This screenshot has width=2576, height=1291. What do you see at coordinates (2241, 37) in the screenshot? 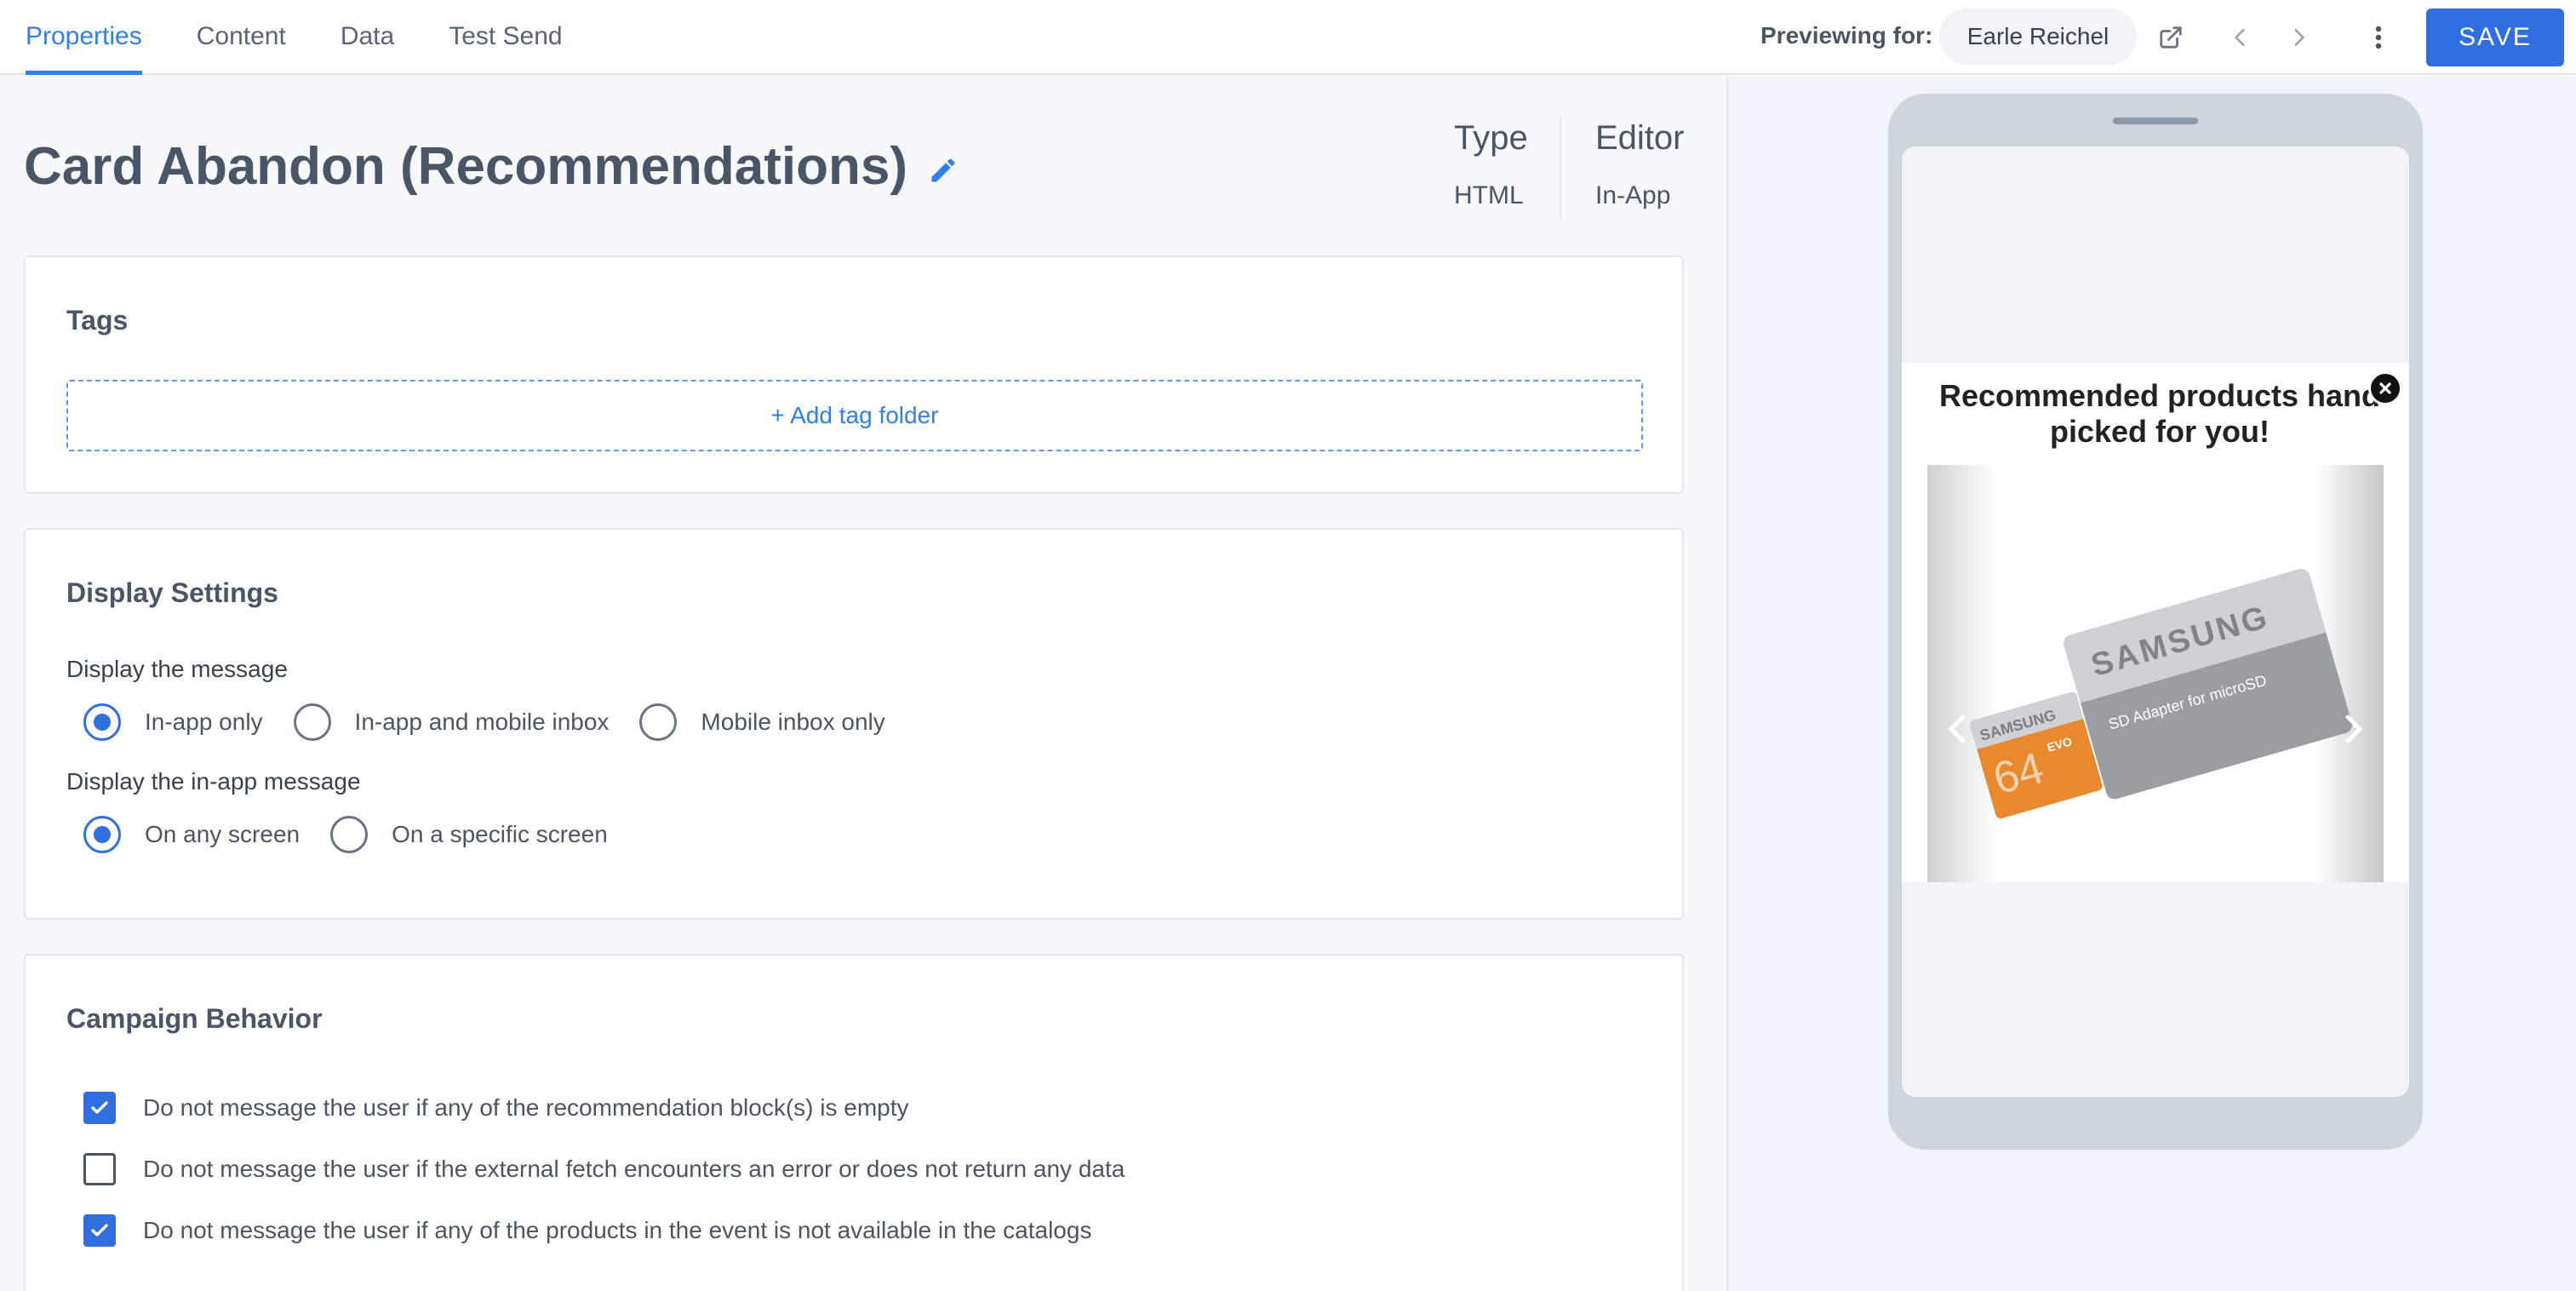
I see `chevron-left-icon` at bounding box center [2241, 37].